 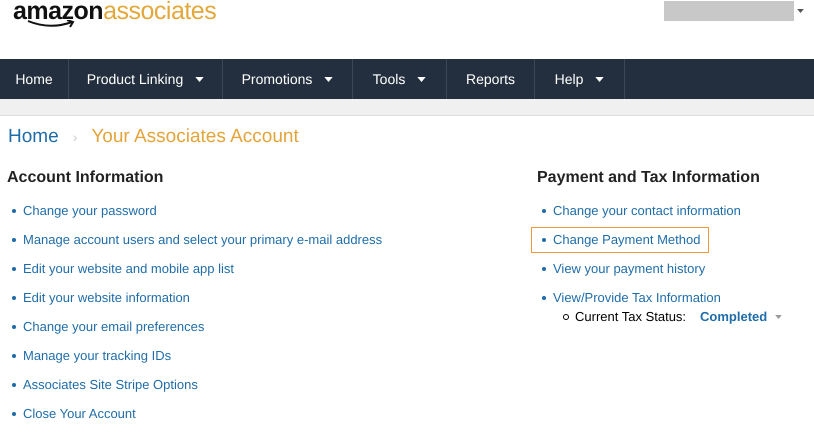 I want to click on tax-status-label: Current Tax Status:, so click(x=630, y=317).